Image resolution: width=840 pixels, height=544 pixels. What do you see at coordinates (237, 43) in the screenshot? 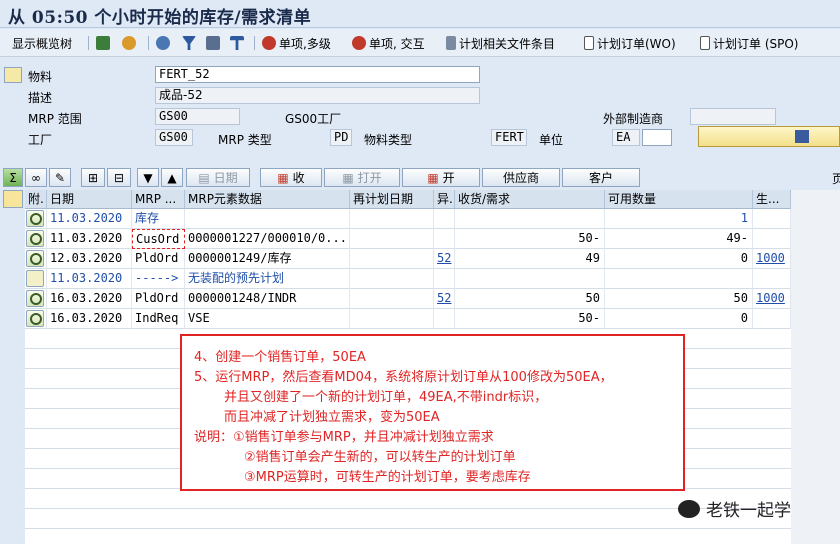
I see `select-layout-icon` at bounding box center [237, 43].